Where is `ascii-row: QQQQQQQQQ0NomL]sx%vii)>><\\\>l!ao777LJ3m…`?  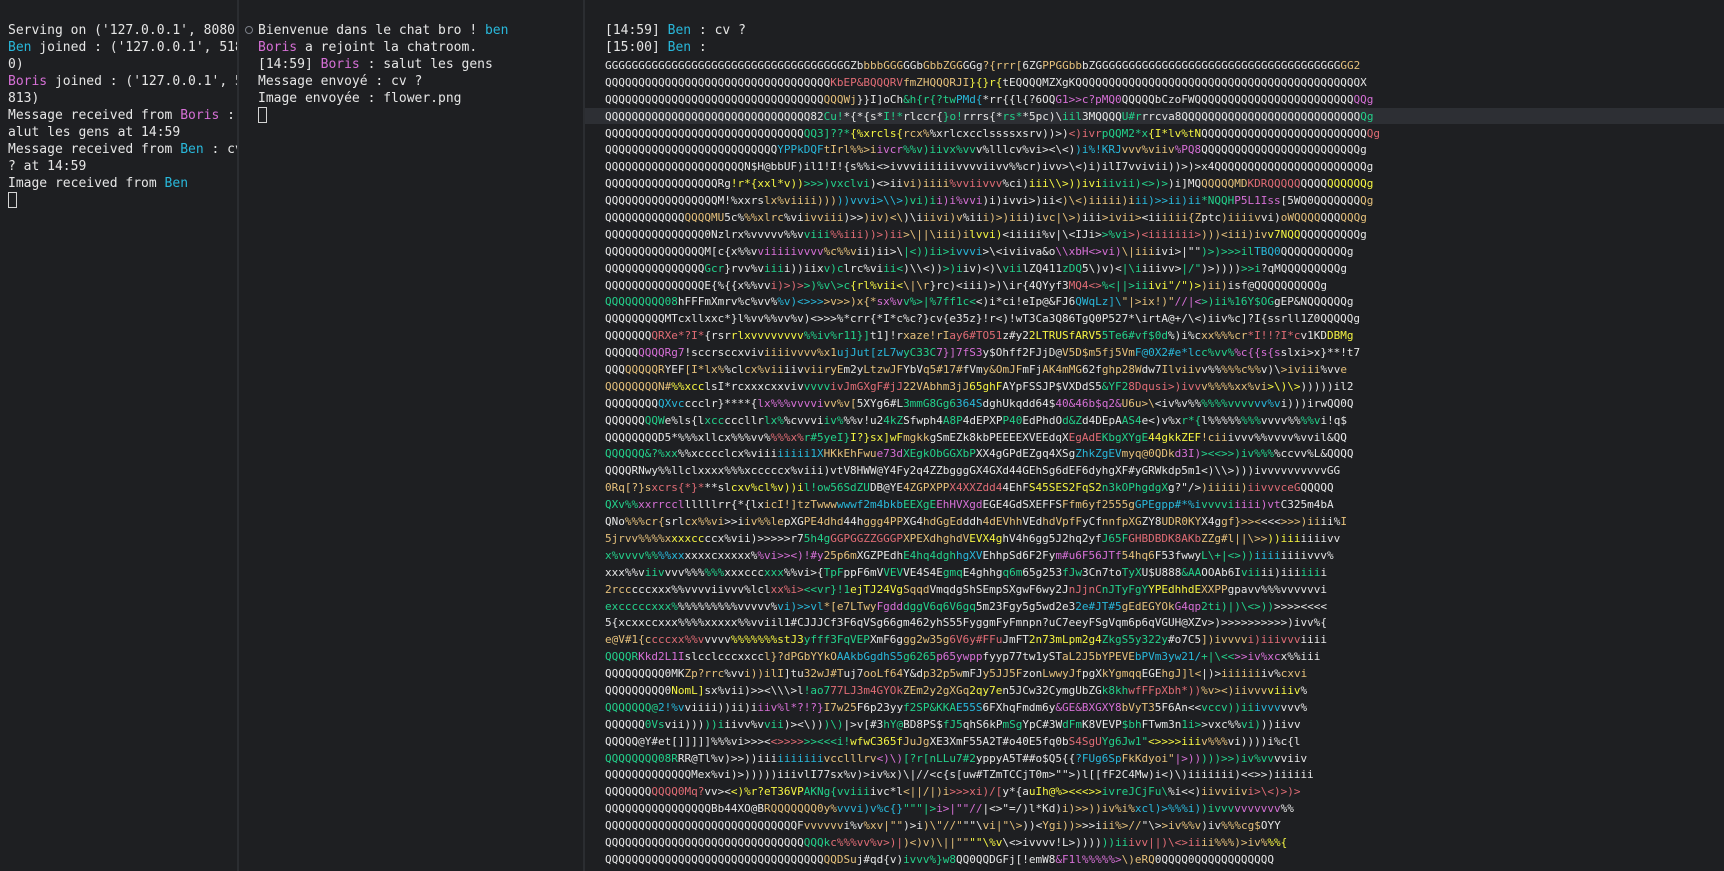 ascii-row: QQQQQQQQQ0NomL]sx%vii)>><\\\>l!ao777LJ3m… is located at coordinates (956, 690).